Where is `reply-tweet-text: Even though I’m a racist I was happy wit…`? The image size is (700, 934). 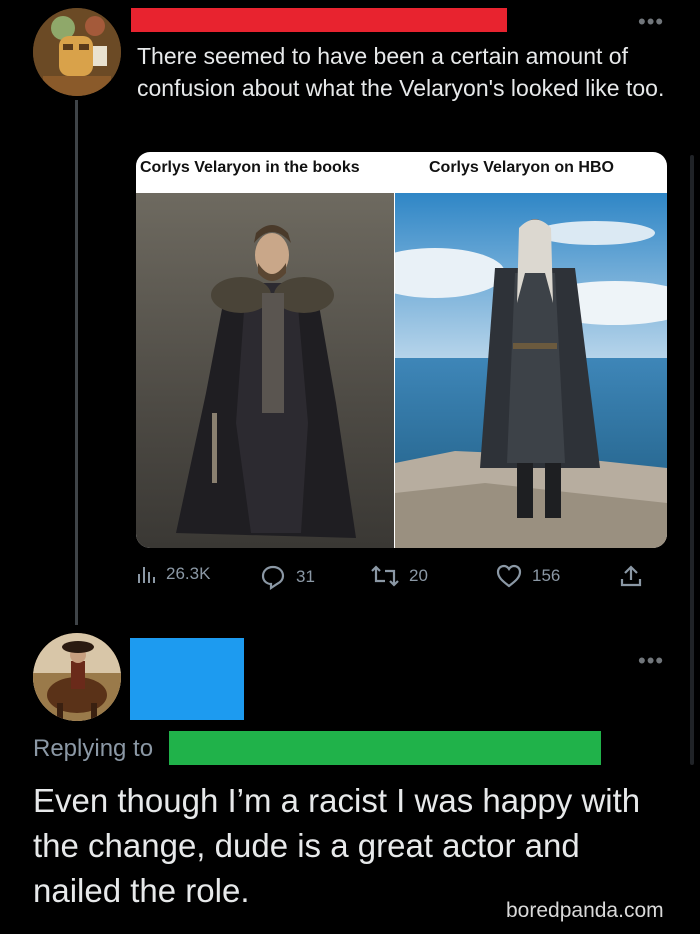
reply-tweet-text: Even though I’m a racist I was happy wit… is located at coordinates (337, 845).